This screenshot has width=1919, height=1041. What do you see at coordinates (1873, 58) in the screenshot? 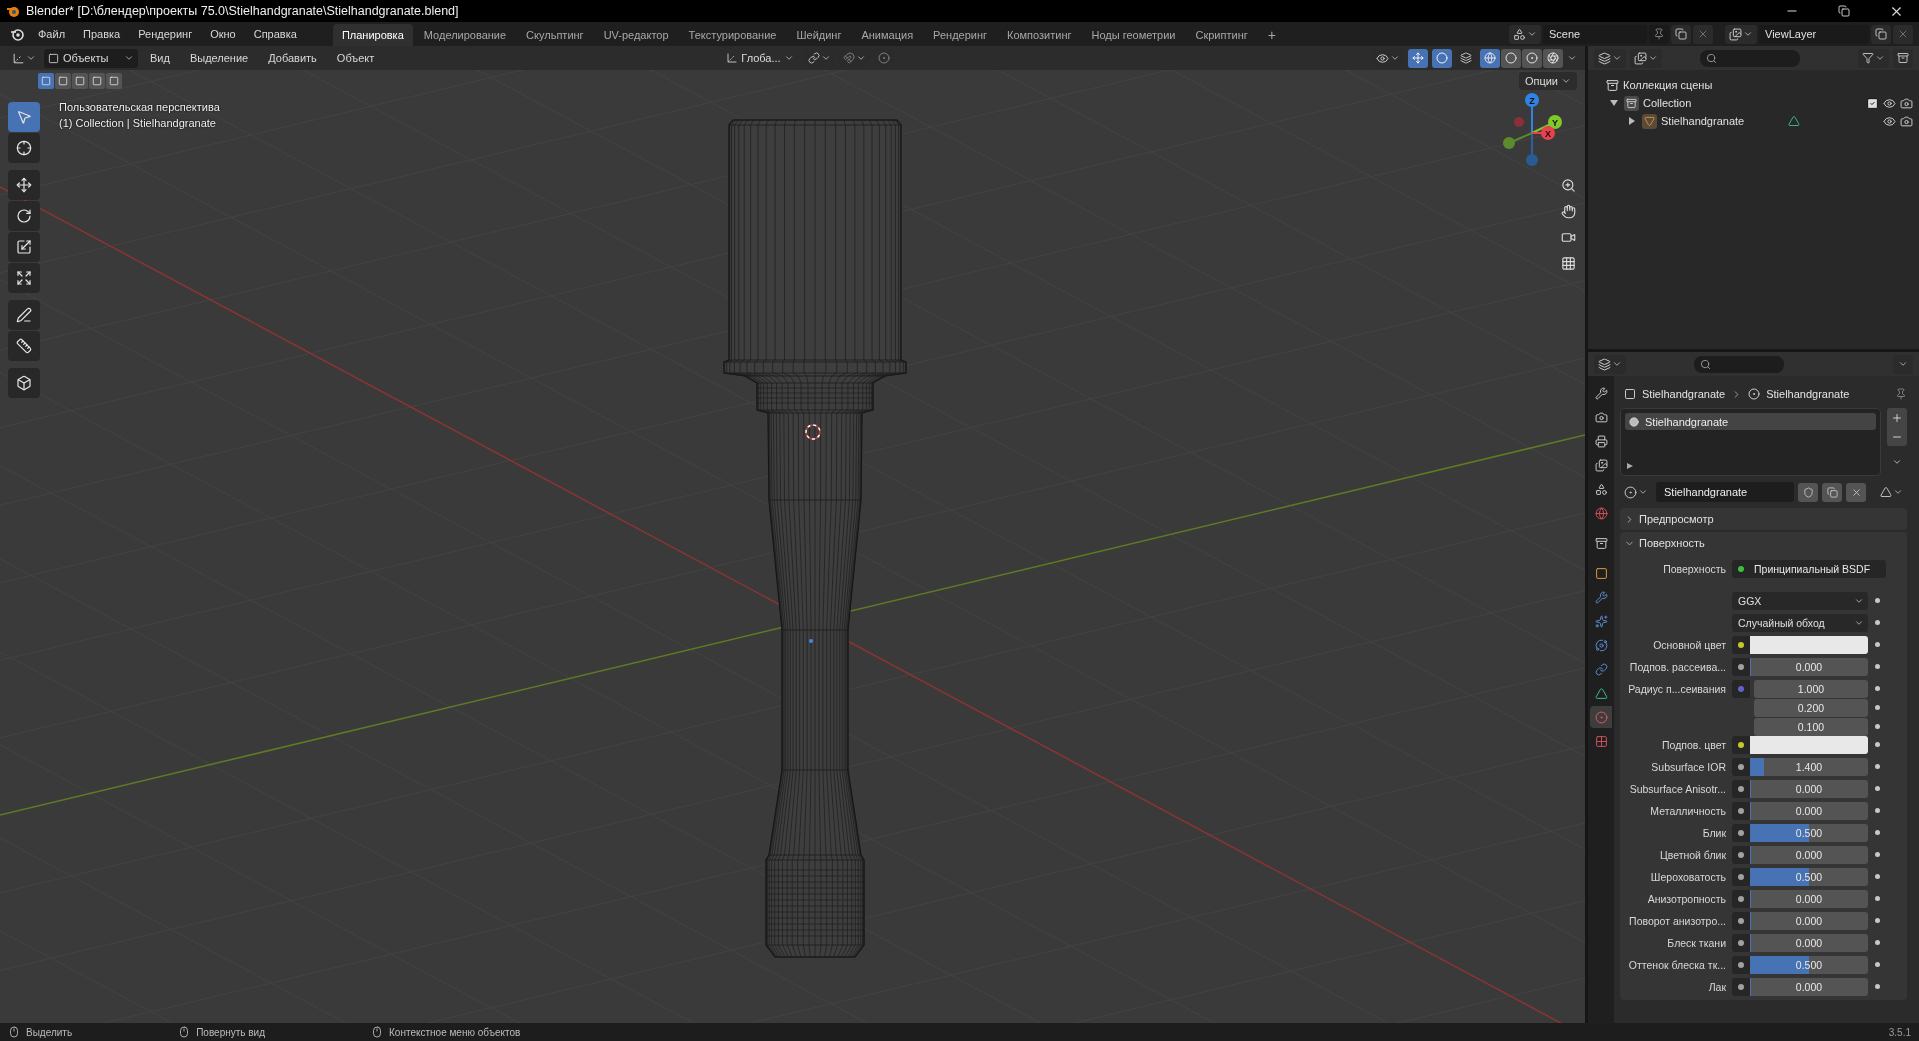
I see `filter-dropdown` at bounding box center [1873, 58].